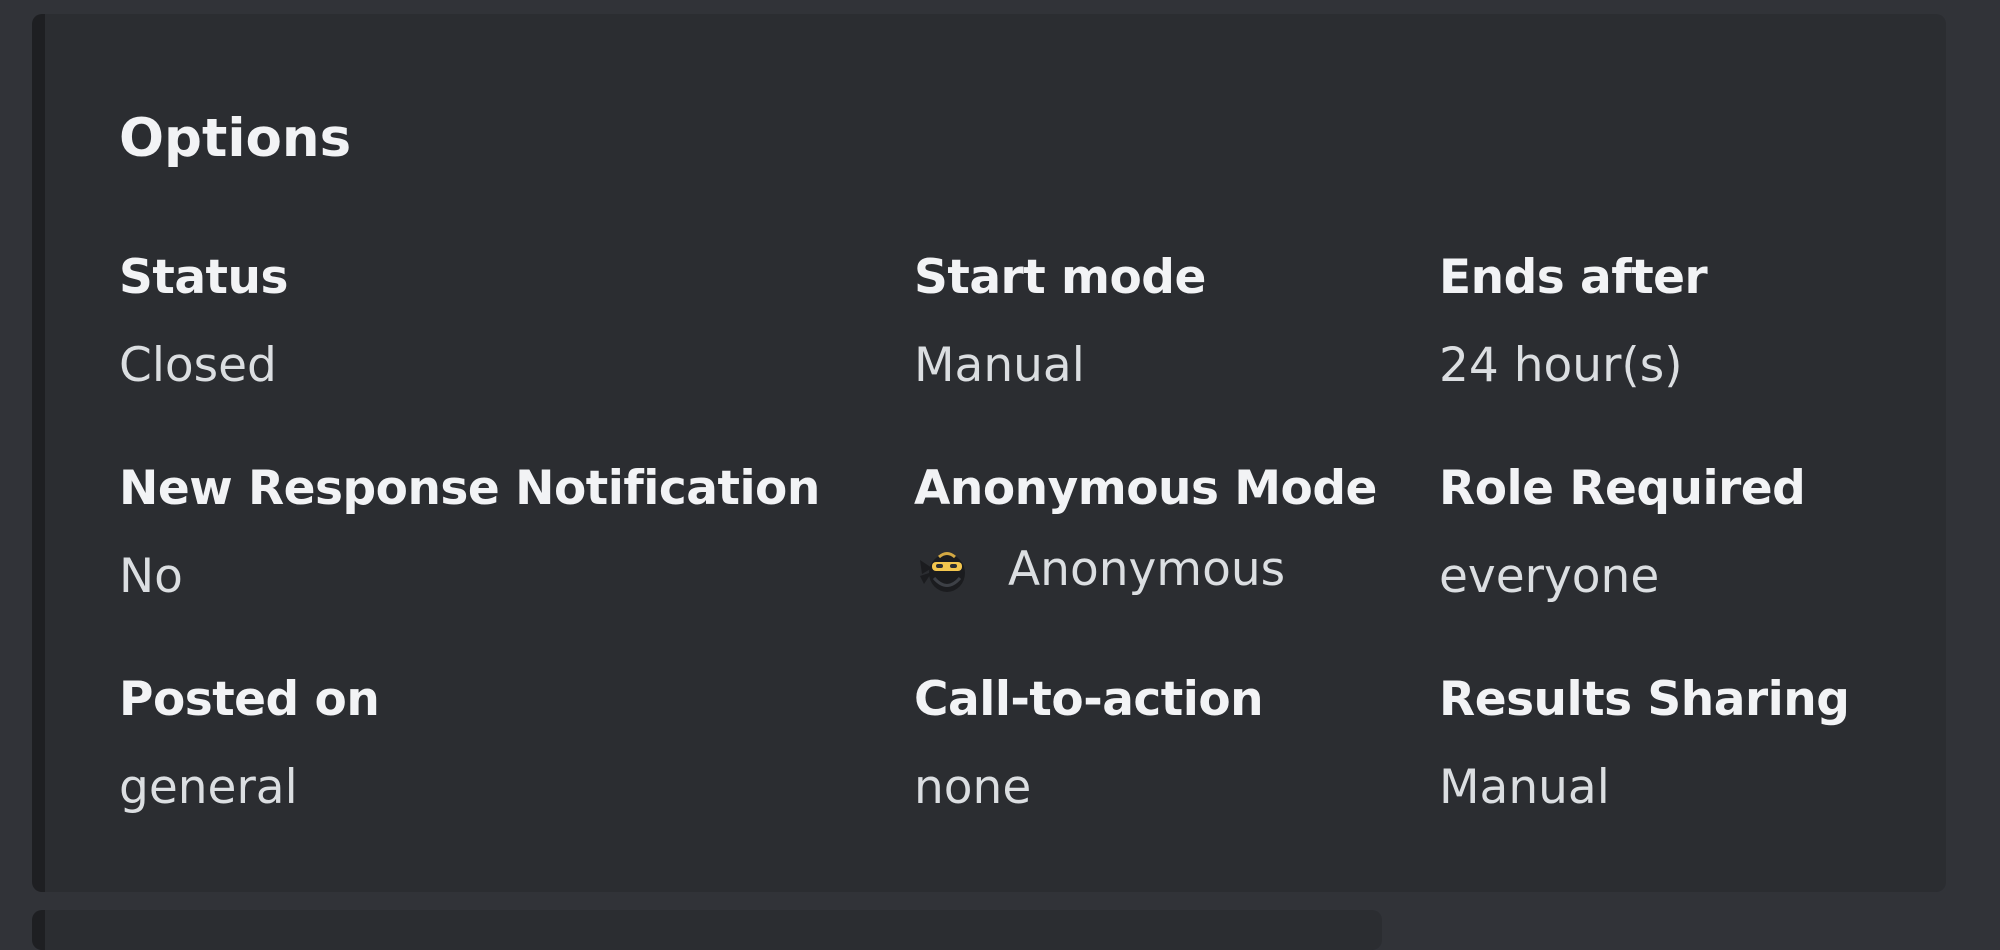 Image resolution: width=2000 pixels, height=950 pixels. I want to click on field-name: Status, so click(203, 277).